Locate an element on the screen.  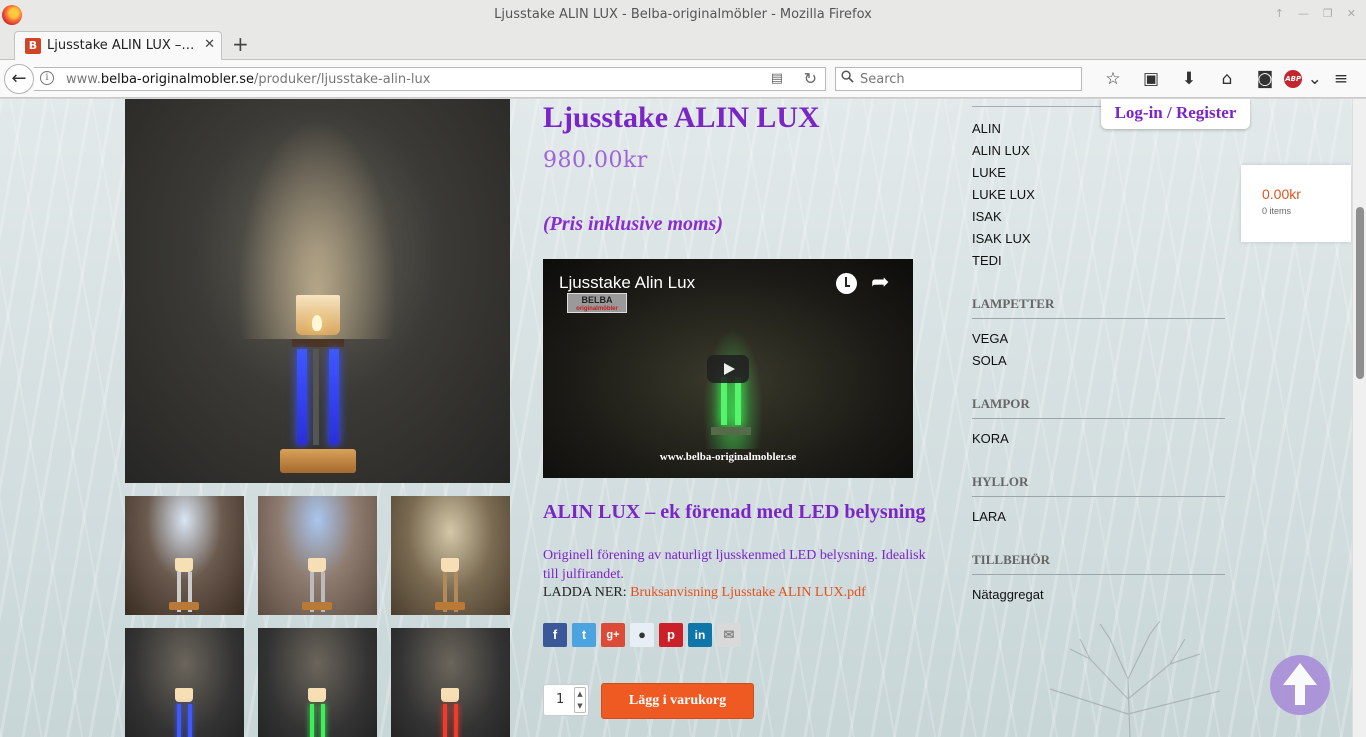
stepper-arrows-icon: ▲ ▼ is located at coordinates (580, 700).